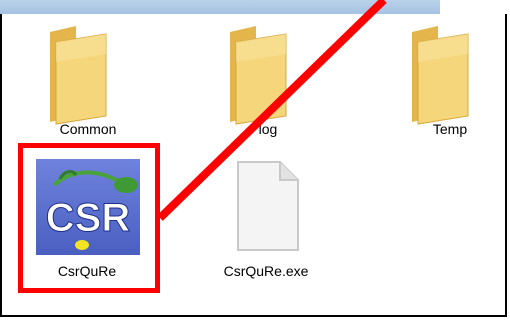 Image resolution: width=510 pixels, height=320 pixels. I want to click on folder-label: Common, so click(88, 129).